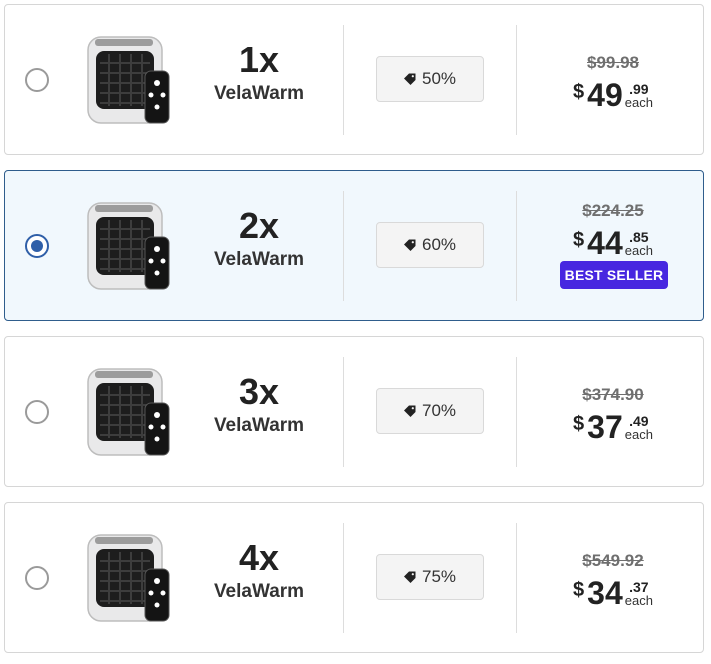  I want to click on offer-quantity-block: 3x VelaWarm, so click(259, 405).